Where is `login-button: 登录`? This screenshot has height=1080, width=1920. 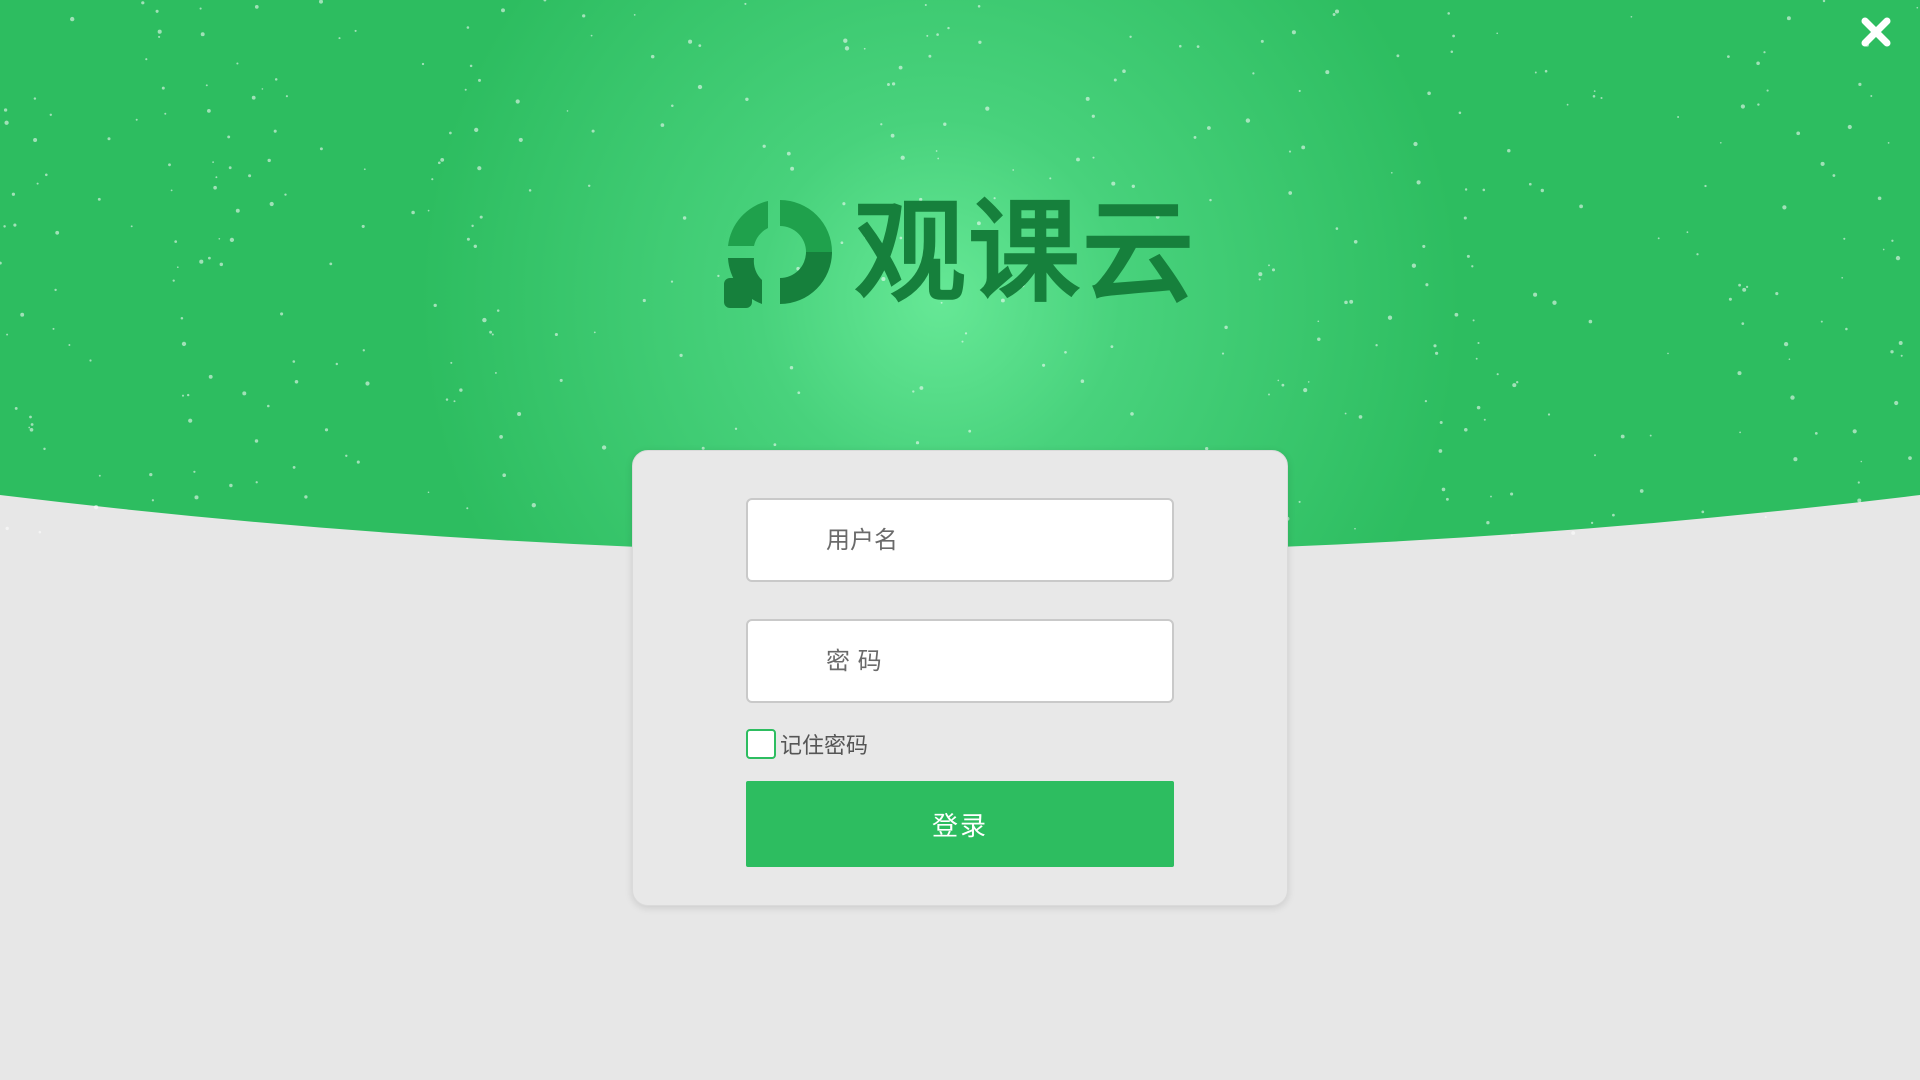 login-button: 登录 is located at coordinates (960, 824).